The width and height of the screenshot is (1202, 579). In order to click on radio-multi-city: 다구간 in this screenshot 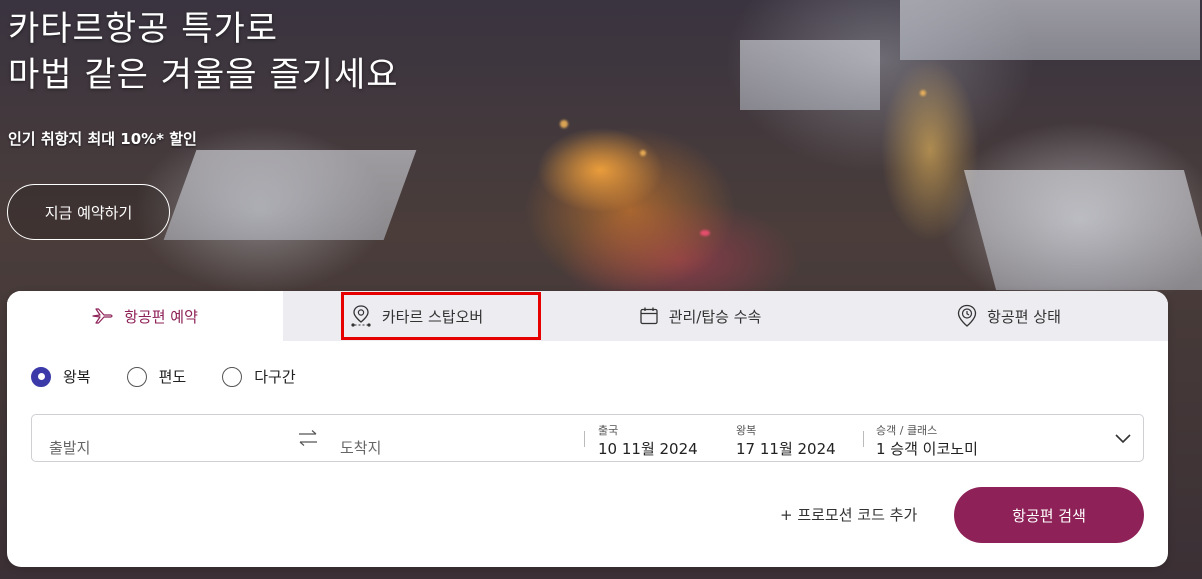, I will do `click(259, 376)`.